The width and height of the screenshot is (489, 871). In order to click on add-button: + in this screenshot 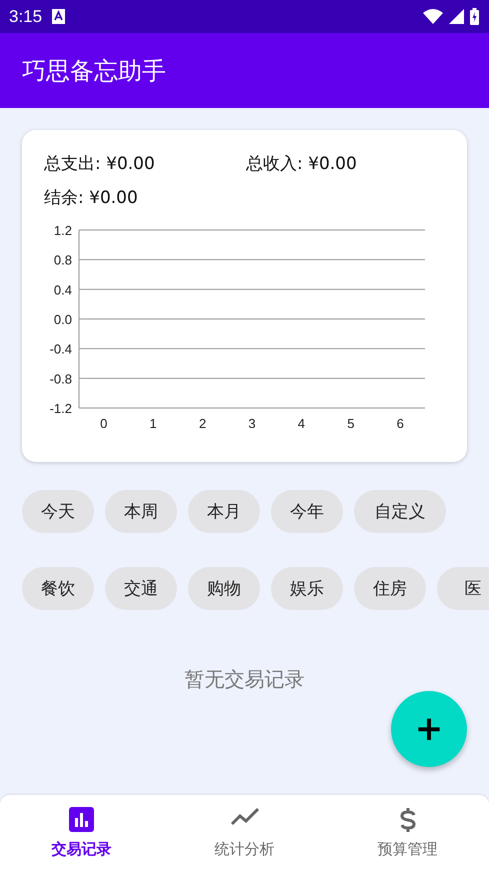, I will do `click(429, 729)`.